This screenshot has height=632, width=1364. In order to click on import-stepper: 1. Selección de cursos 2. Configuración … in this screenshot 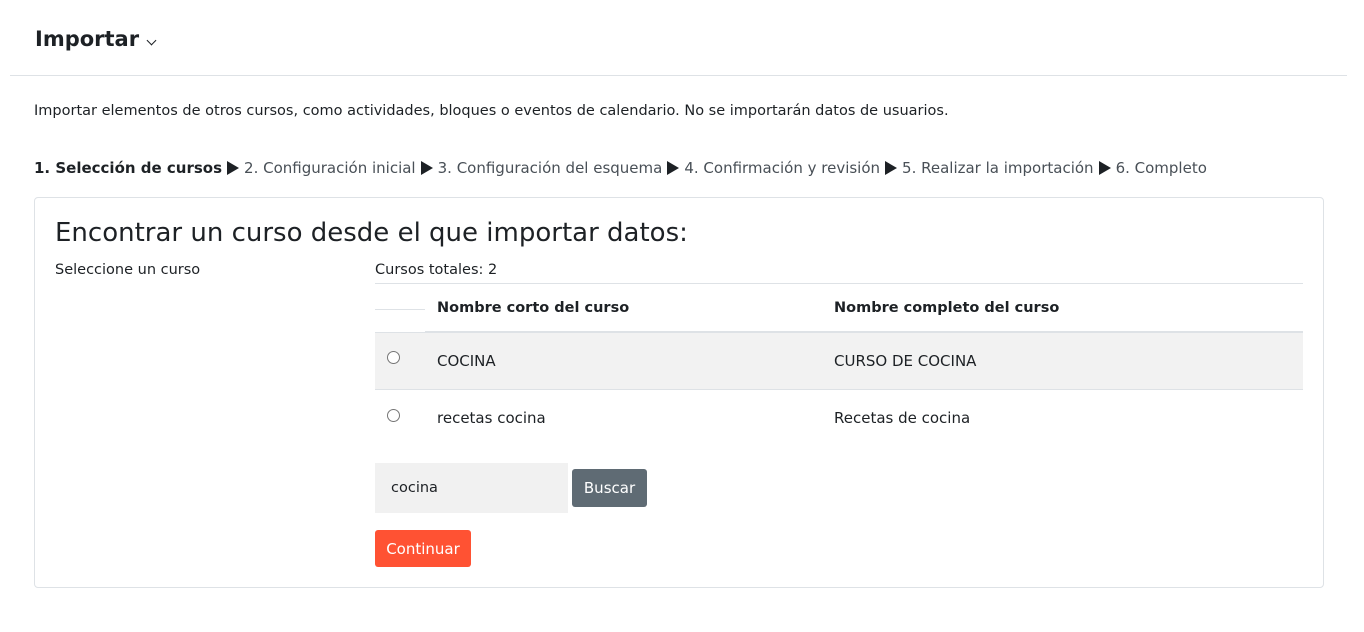, I will do `click(620, 168)`.